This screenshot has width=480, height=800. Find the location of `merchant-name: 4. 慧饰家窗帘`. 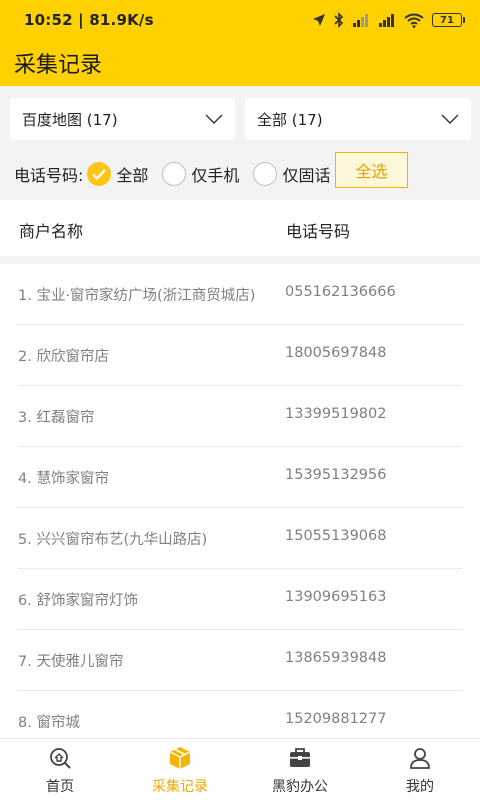

merchant-name: 4. 慧饰家窗帘 is located at coordinates (63, 479).